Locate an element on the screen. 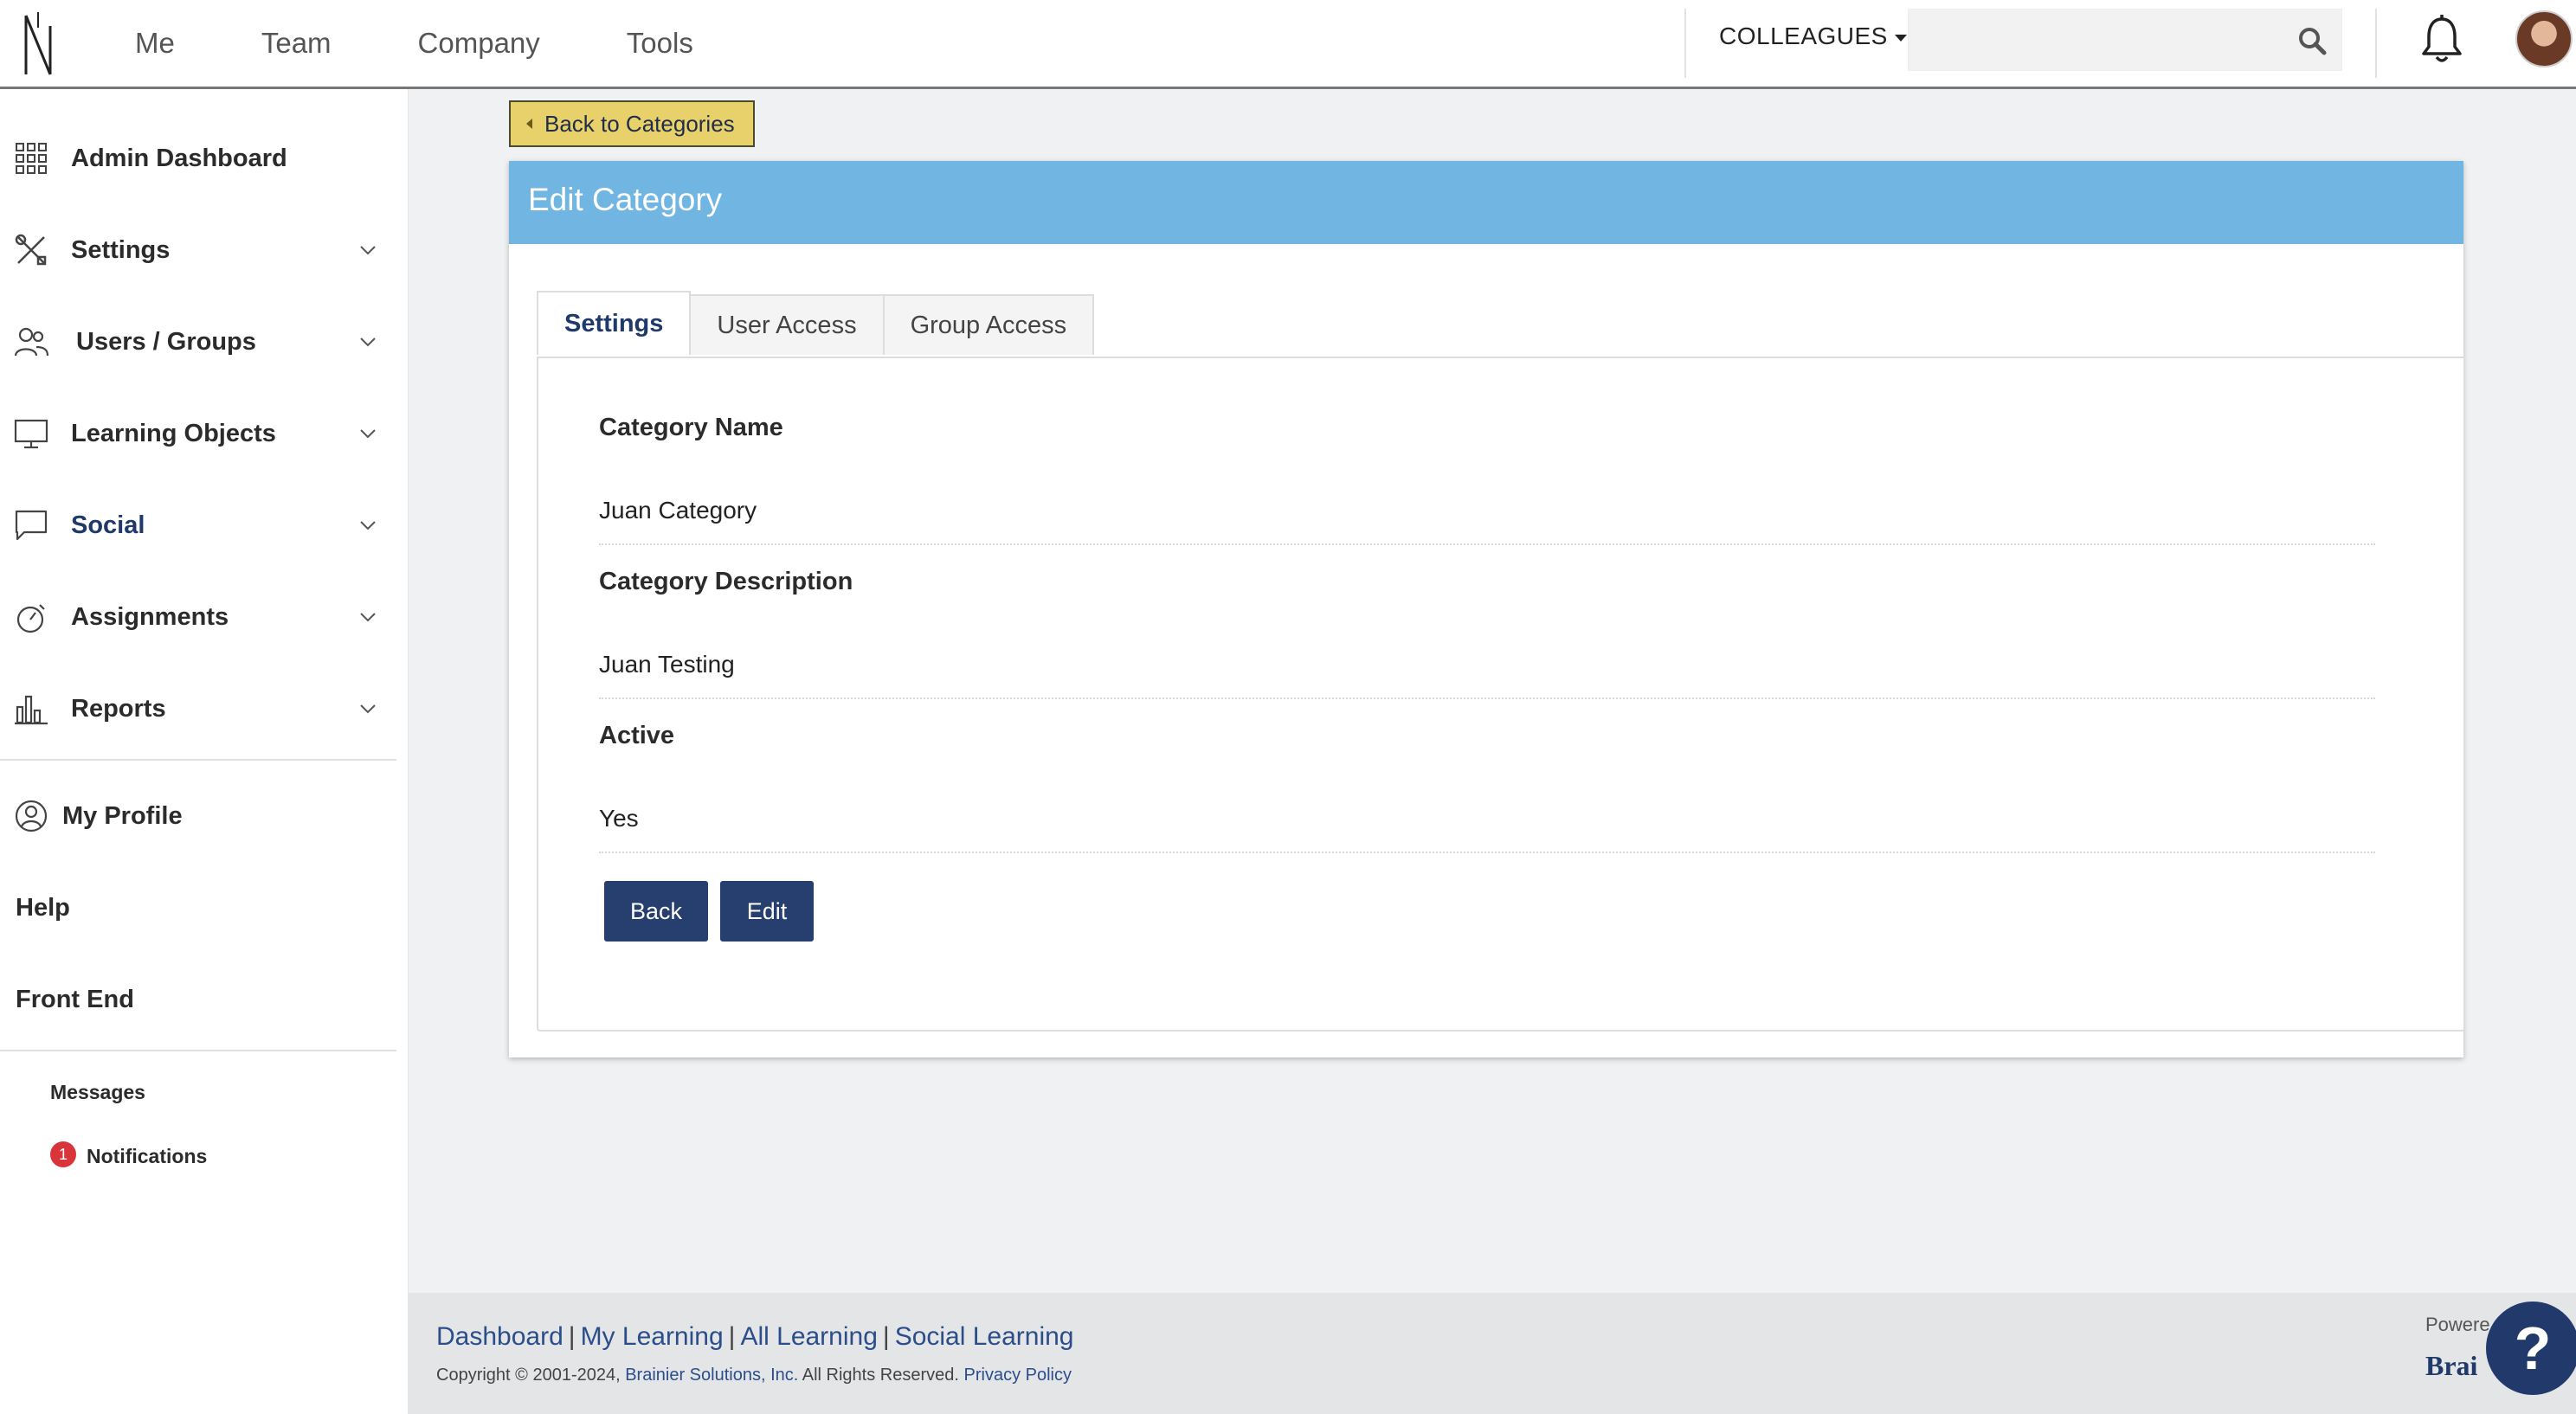 This screenshot has height=1414, width=2576. category-description-label: Category Description is located at coordinates (726, 581).